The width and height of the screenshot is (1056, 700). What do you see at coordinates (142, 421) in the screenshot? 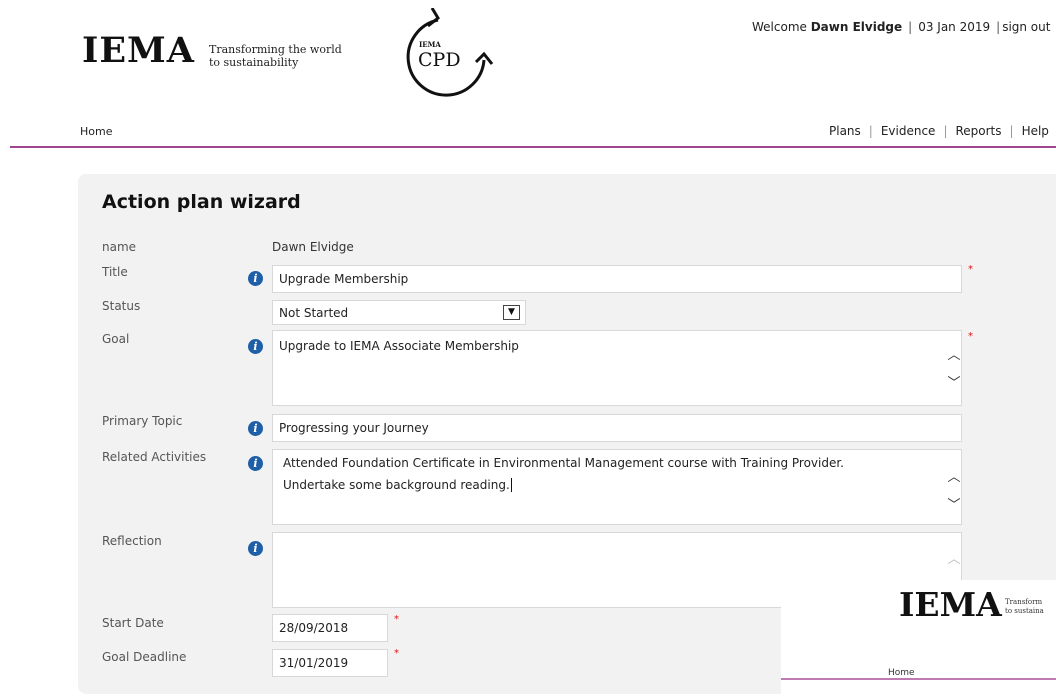
I see `primary-topic-label: Primary Topic` at bounding box center [142, 421].